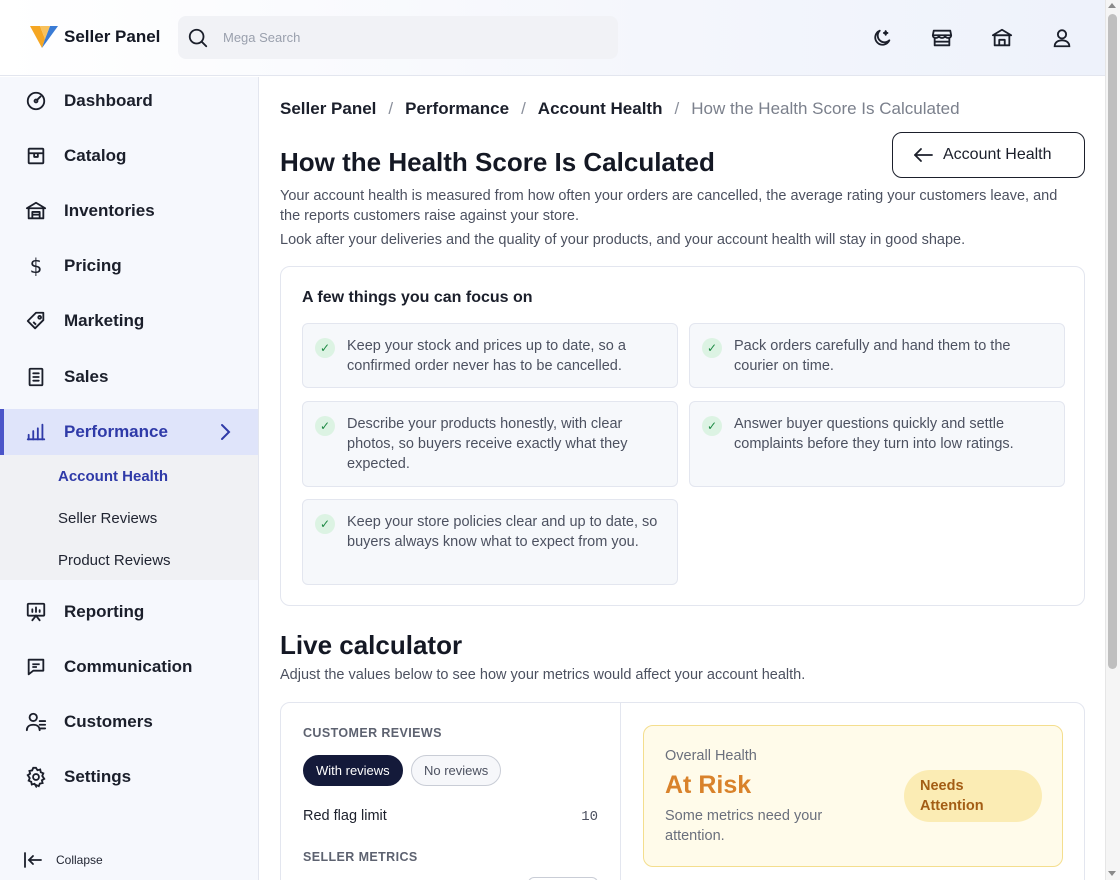 This screenshot has height=880, width=1120. What do you see at coordinates (44, 37) in the screenshot?
I see `brand-logo-icon` at bounding box center [44, 37].